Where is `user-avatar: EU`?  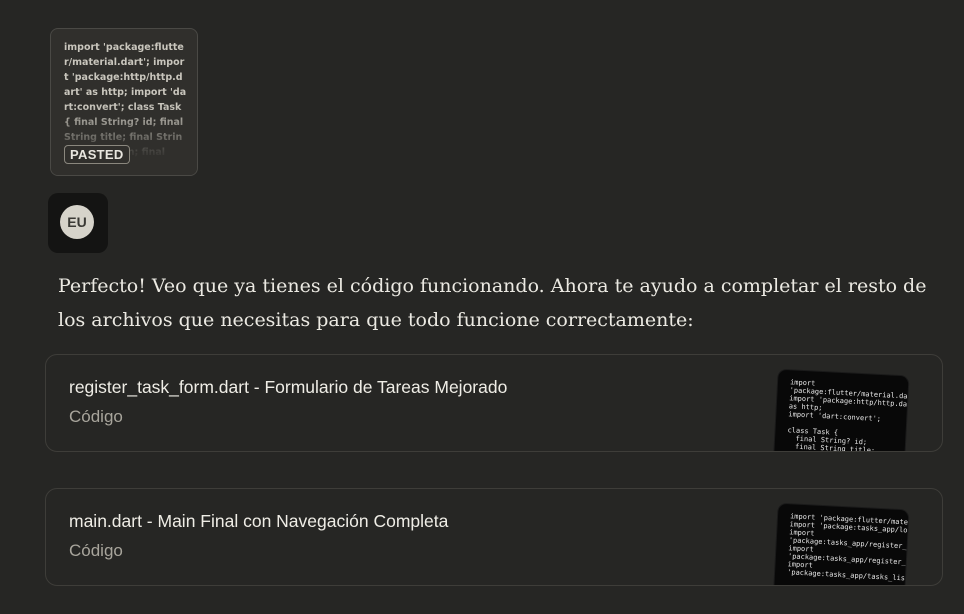 user-avatar: EU is located at coordinates (77, 222).